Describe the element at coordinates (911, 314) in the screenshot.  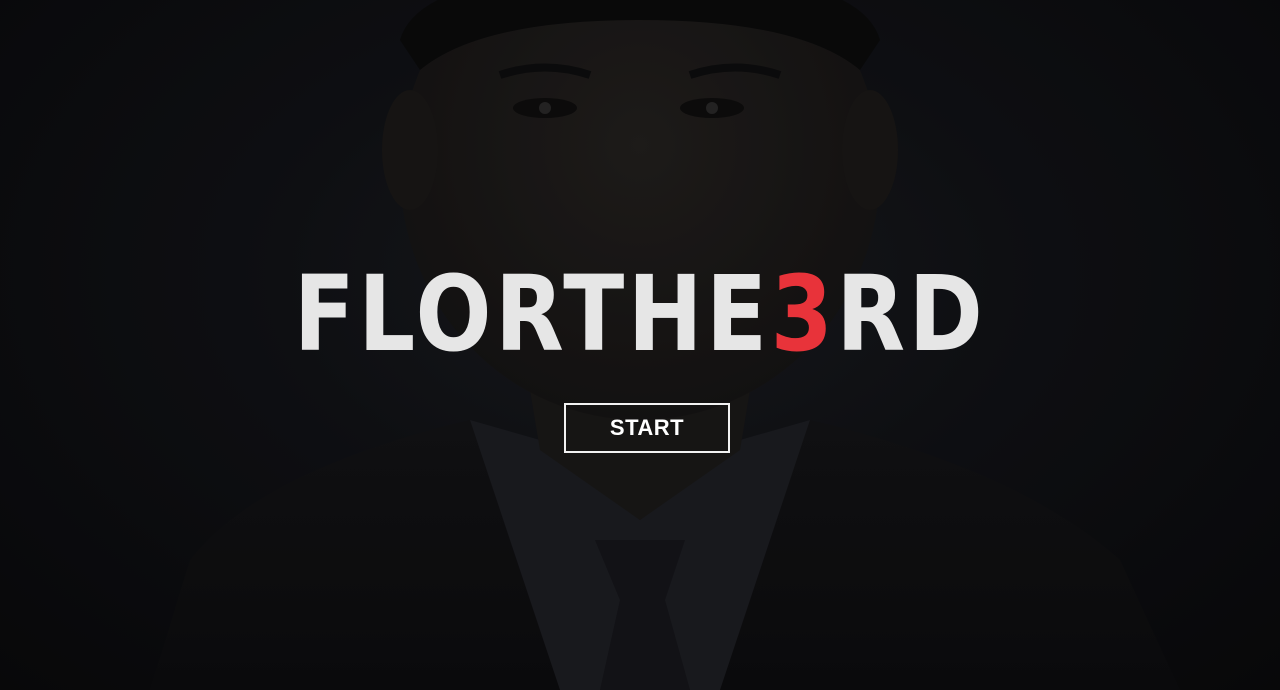
I see `logo-text-part2: RD` at that location.